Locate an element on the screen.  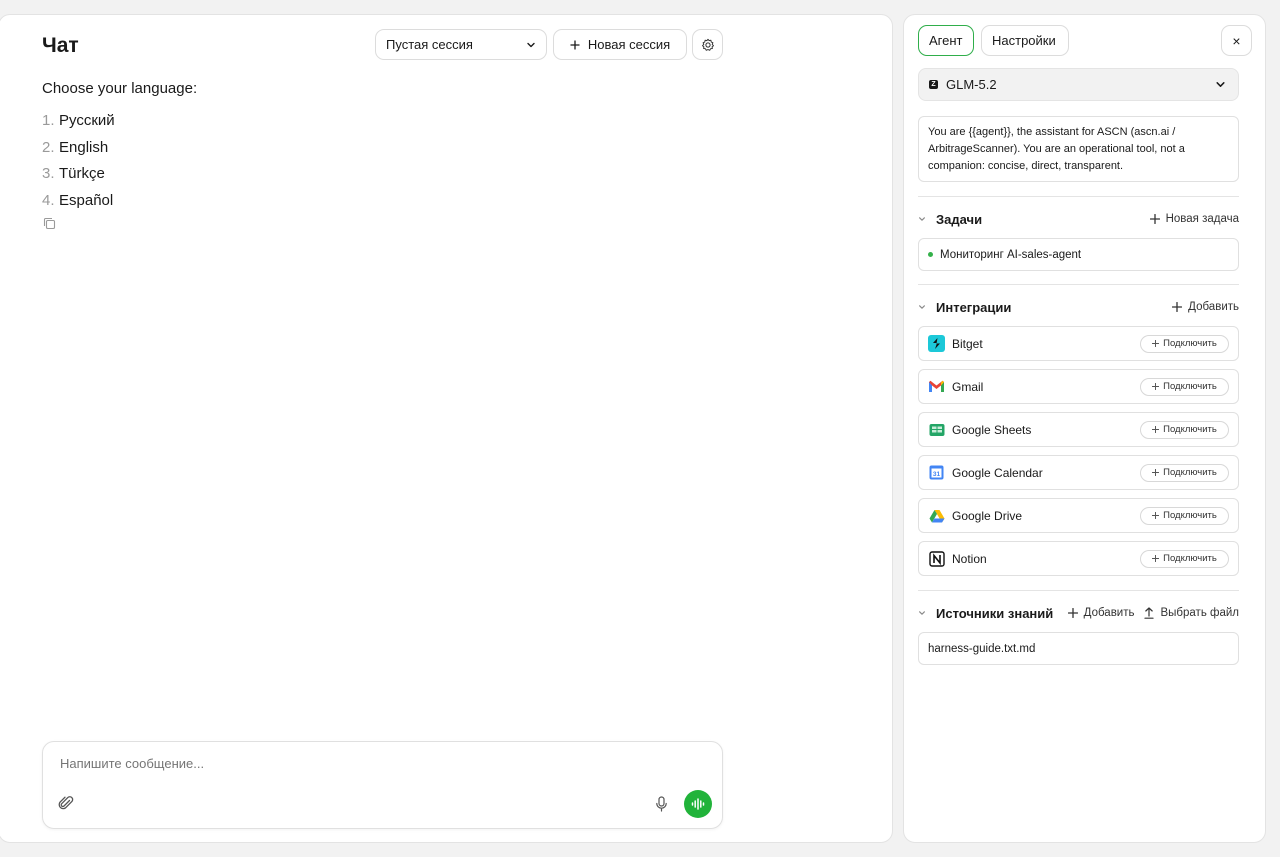
integration-name: Bitget is located at coordinates (967, 343).